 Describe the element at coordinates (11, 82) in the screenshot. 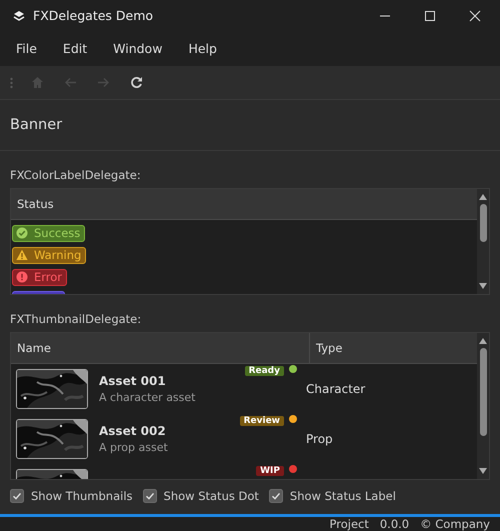

I see `grip-icon` at that location.